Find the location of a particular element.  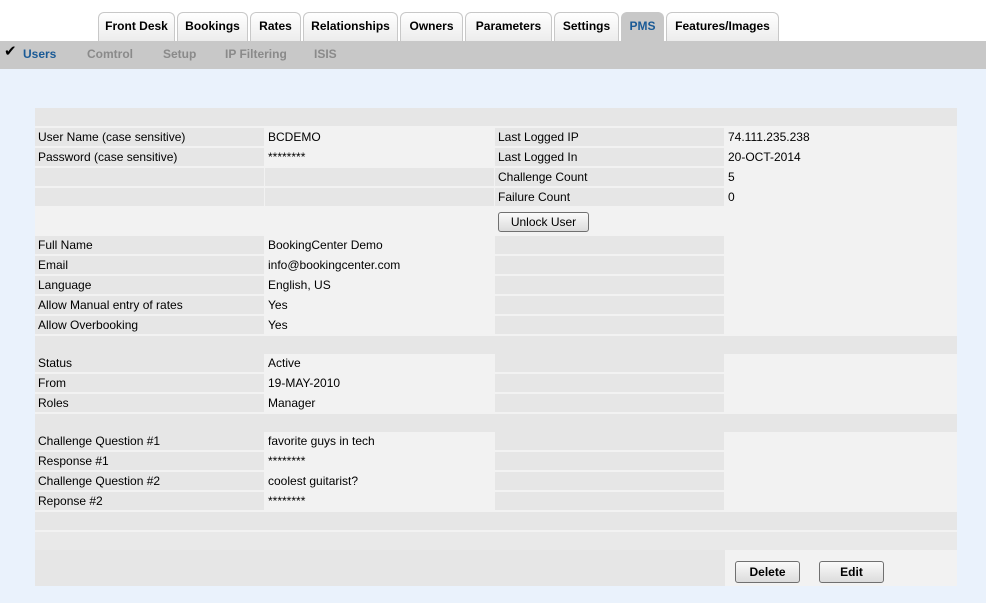

challenge-question-1-label: Challenge Question #1 is located at coordinates (149, 441).